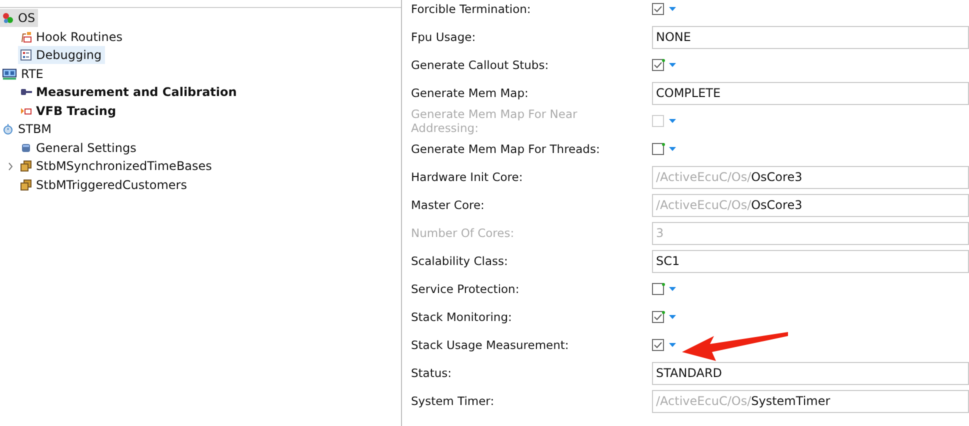 The width and height of the screenshot is (969, 426). I want to click on expand-icon, so click(10, 166).